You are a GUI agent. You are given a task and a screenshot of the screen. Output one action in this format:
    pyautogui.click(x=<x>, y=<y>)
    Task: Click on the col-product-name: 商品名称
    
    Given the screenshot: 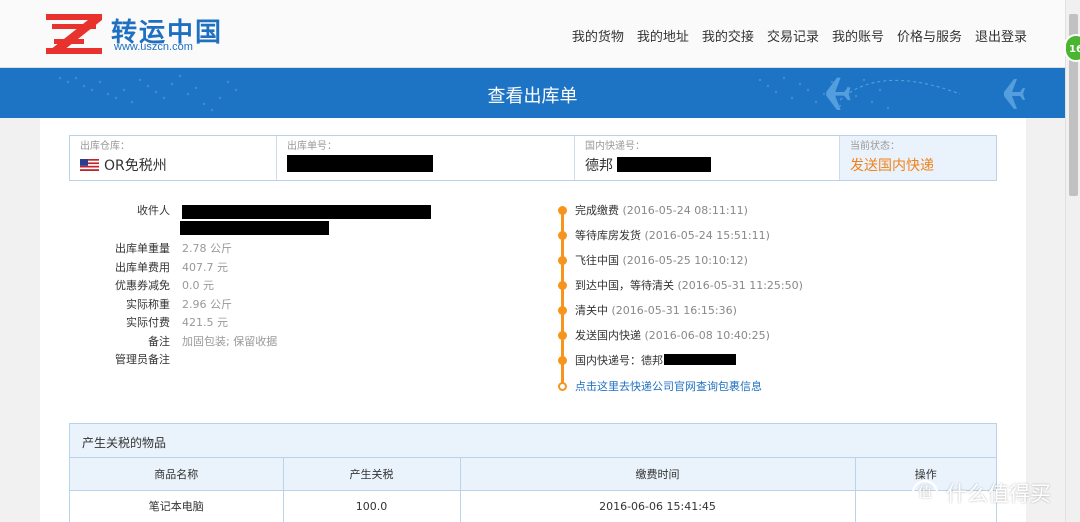 What is the action you would take?
    pyautogui.click(x=177, y=474)
    